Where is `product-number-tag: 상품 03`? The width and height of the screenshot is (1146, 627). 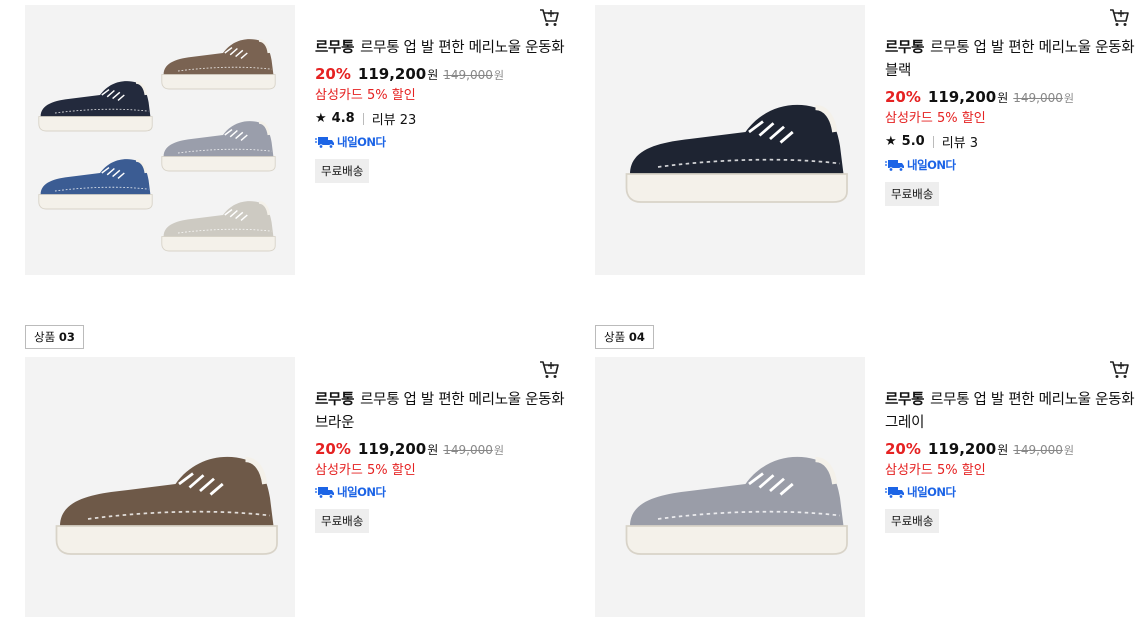 product-number-tag: 상품 03 is located at coordinates (54, 337).